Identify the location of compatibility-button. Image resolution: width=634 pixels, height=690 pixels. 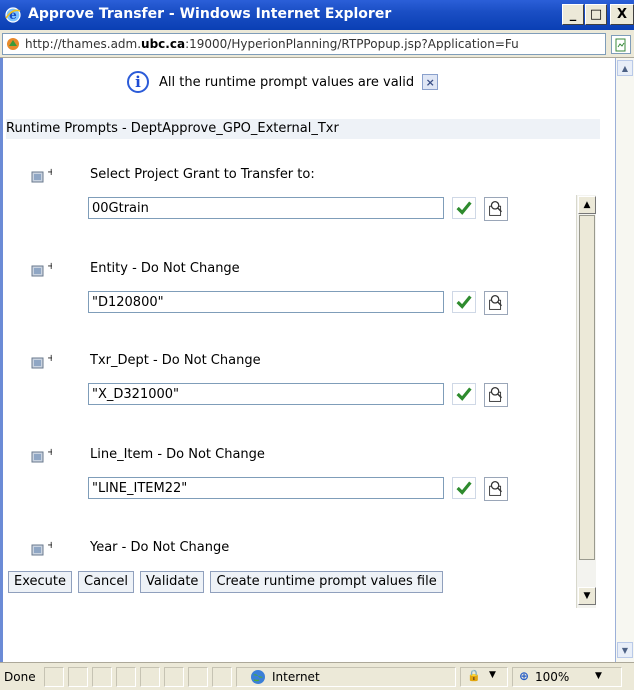
(621, 44).